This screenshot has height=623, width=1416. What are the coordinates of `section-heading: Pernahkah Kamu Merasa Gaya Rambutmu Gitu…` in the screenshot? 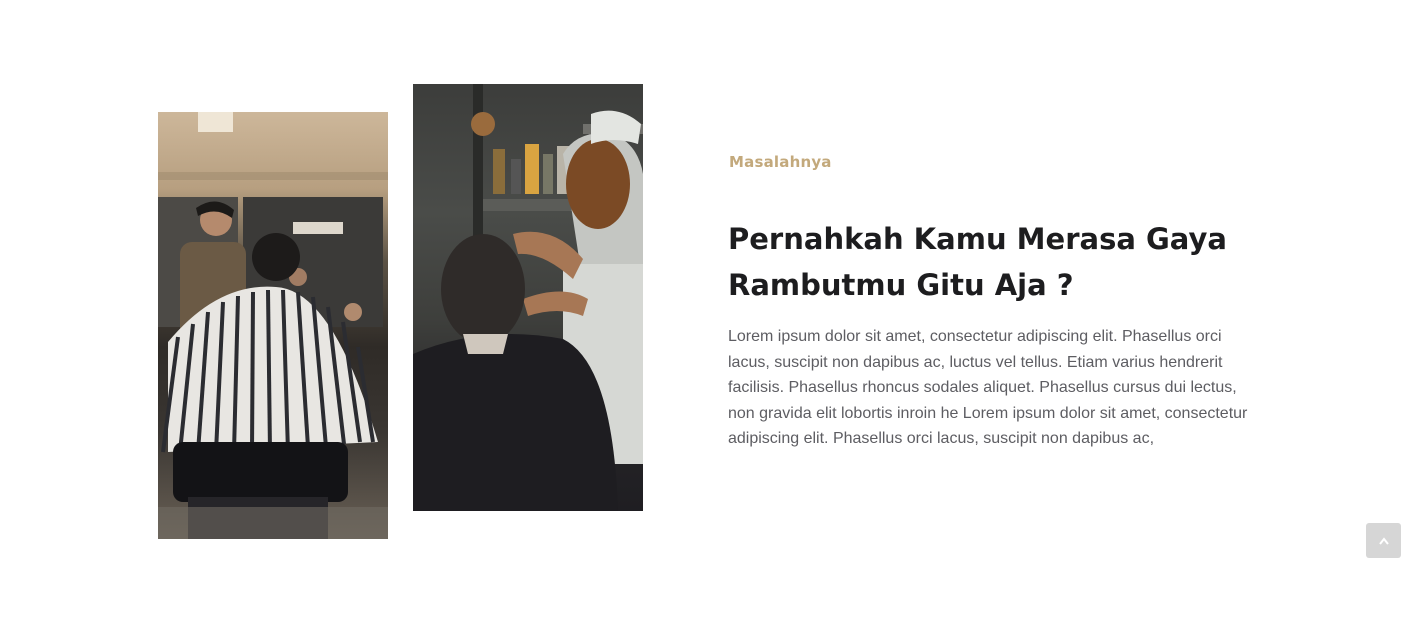 It's located at (977, 262).